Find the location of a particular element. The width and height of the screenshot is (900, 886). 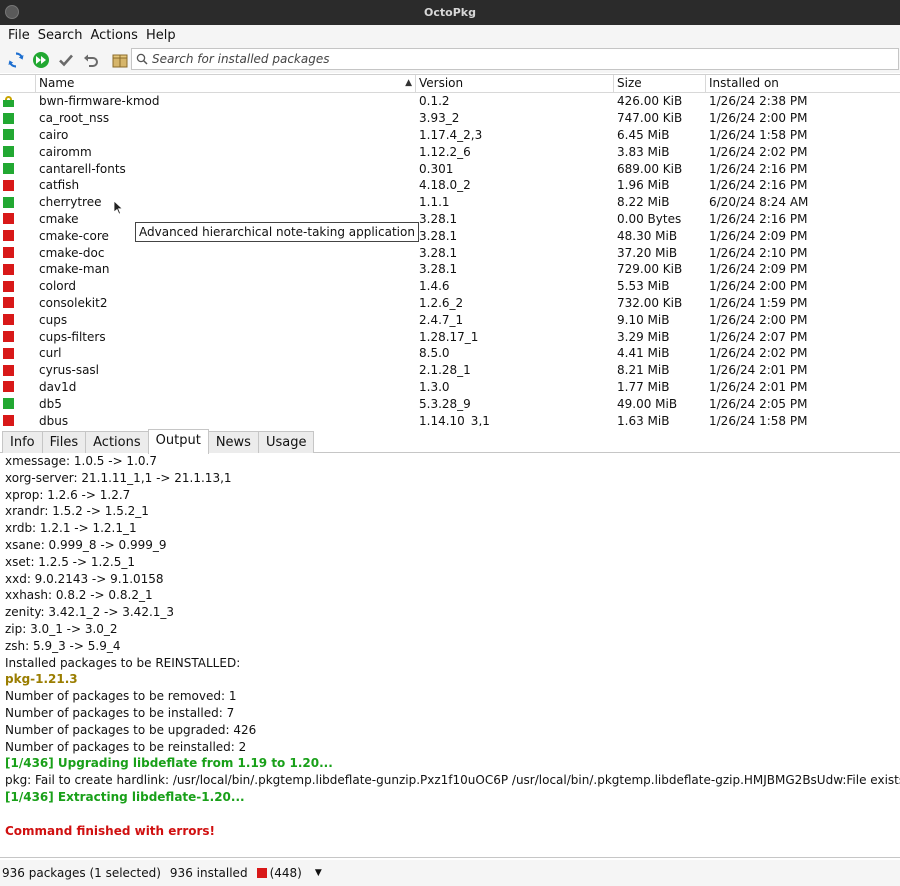

package-size: 48.30 MiB is located at coordinates (647, 235).